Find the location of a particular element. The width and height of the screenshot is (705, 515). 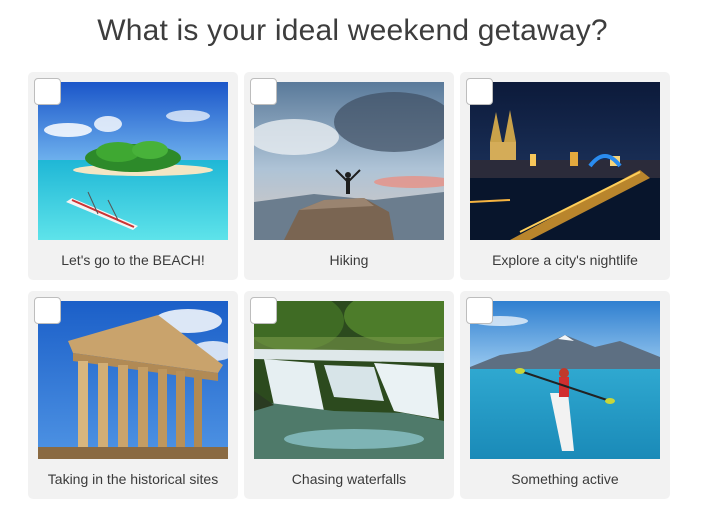

option-checkbox-historical is located at coordinates (47, 310).